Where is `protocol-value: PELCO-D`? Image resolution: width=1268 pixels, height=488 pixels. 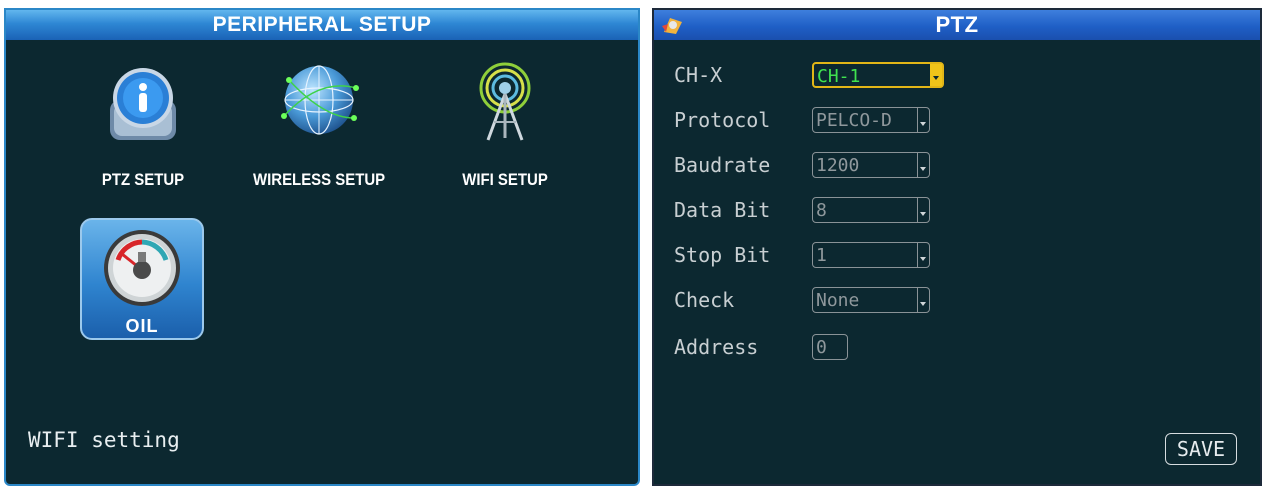 protocol-value: PELCO-D is located at coordinates (854, 120).